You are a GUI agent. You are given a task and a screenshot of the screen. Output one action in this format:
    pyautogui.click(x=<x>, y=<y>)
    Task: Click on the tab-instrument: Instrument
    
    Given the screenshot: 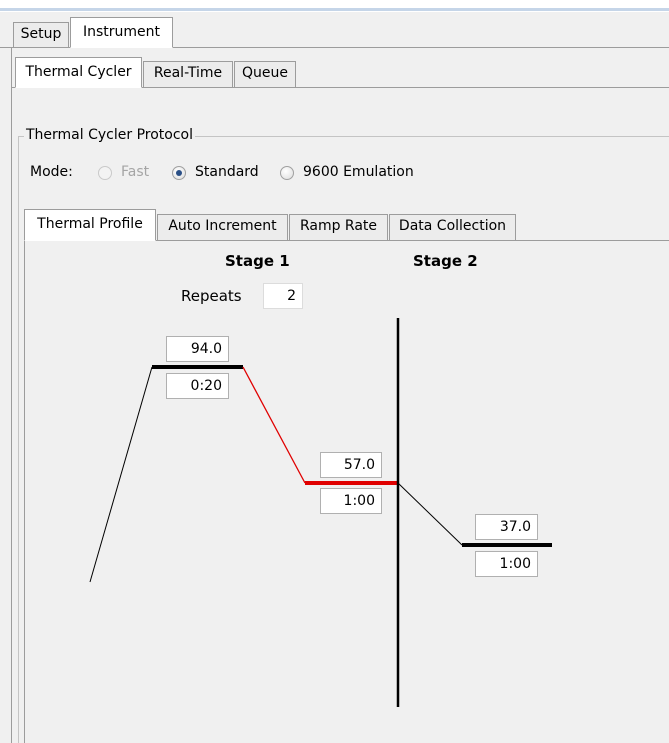 What is the action you would take?
    pyautogui.click(x=121, y=32)
    